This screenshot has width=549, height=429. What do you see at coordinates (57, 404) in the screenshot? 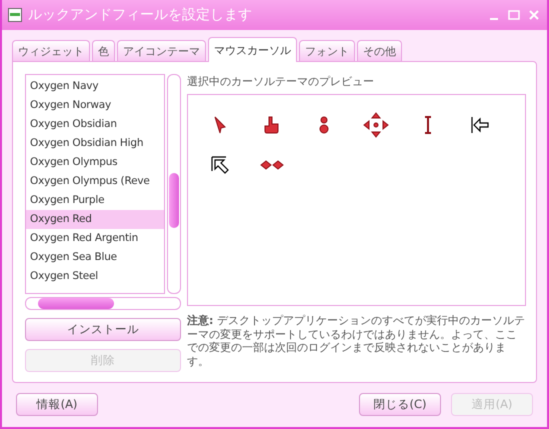
I see `about-button: 情報(A)` at bounding box center [57, 404].